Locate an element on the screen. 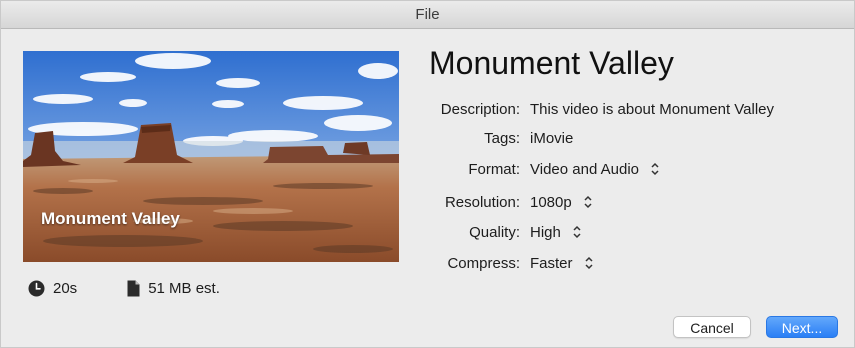 This screenshot has height=348, width=855. description-field: This video is about Monument Valley is located at coordinates (652, 109).